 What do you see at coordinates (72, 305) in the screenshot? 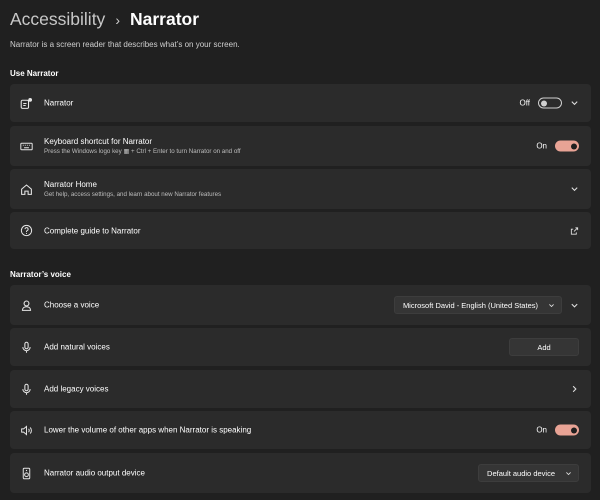
I see `choose-voice-title: Choose a voice` at bounding box center [72, 305].